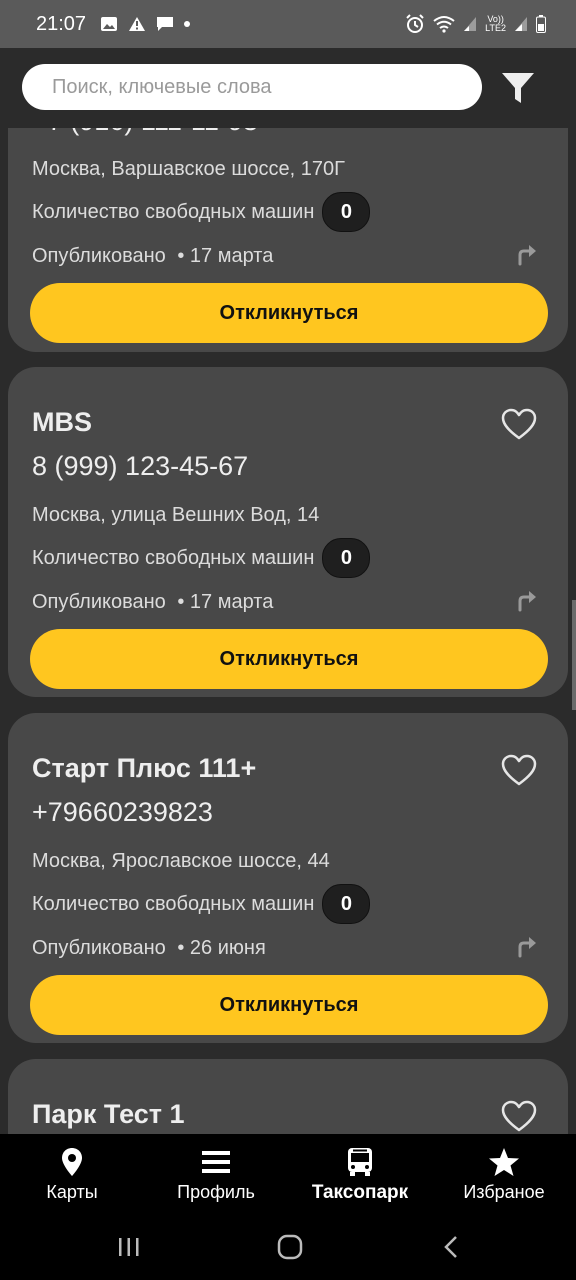 This screenshot has height=1280, width=576. Describe the element at coordinates (216, 1176) in the screenshot. I see `nav-item-profile: Профиль` at that location.